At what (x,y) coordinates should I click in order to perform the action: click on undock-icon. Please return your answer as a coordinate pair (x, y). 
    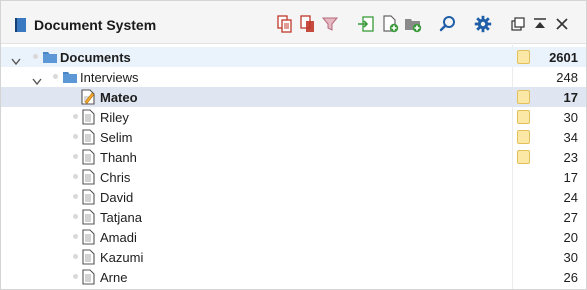
    Looking at the image, I should click on (518, 24).